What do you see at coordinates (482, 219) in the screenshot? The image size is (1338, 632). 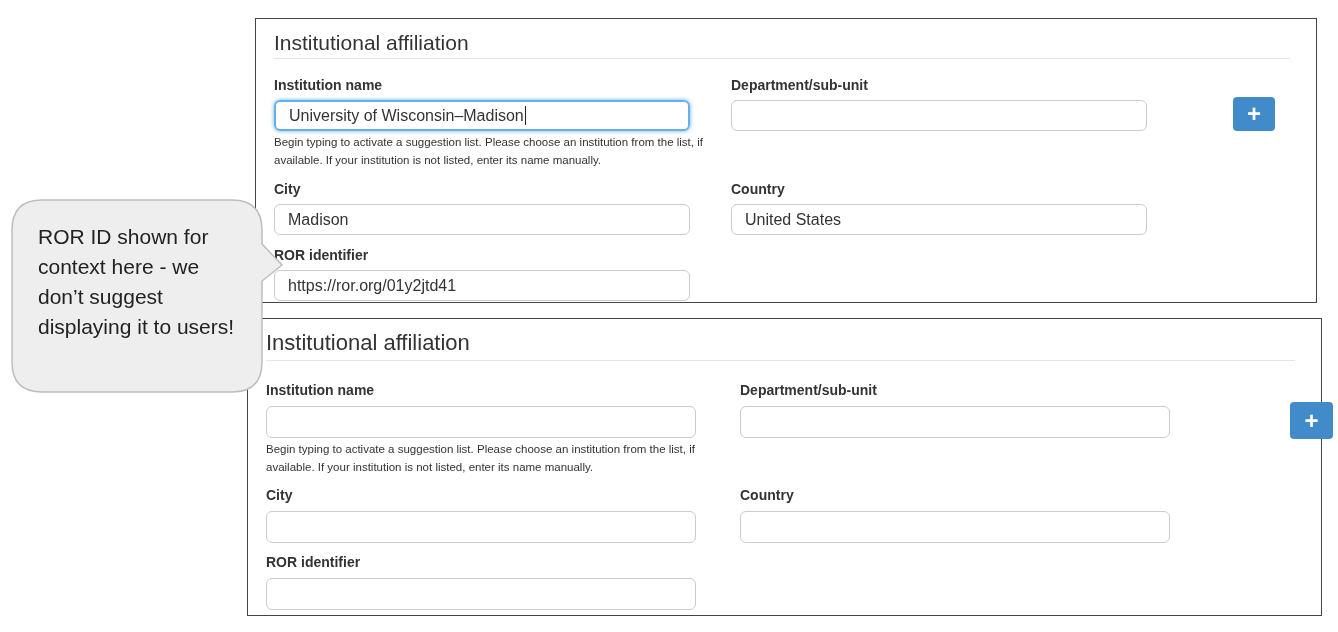 I see `input-field: Madison` at bounding box center [482, 219].